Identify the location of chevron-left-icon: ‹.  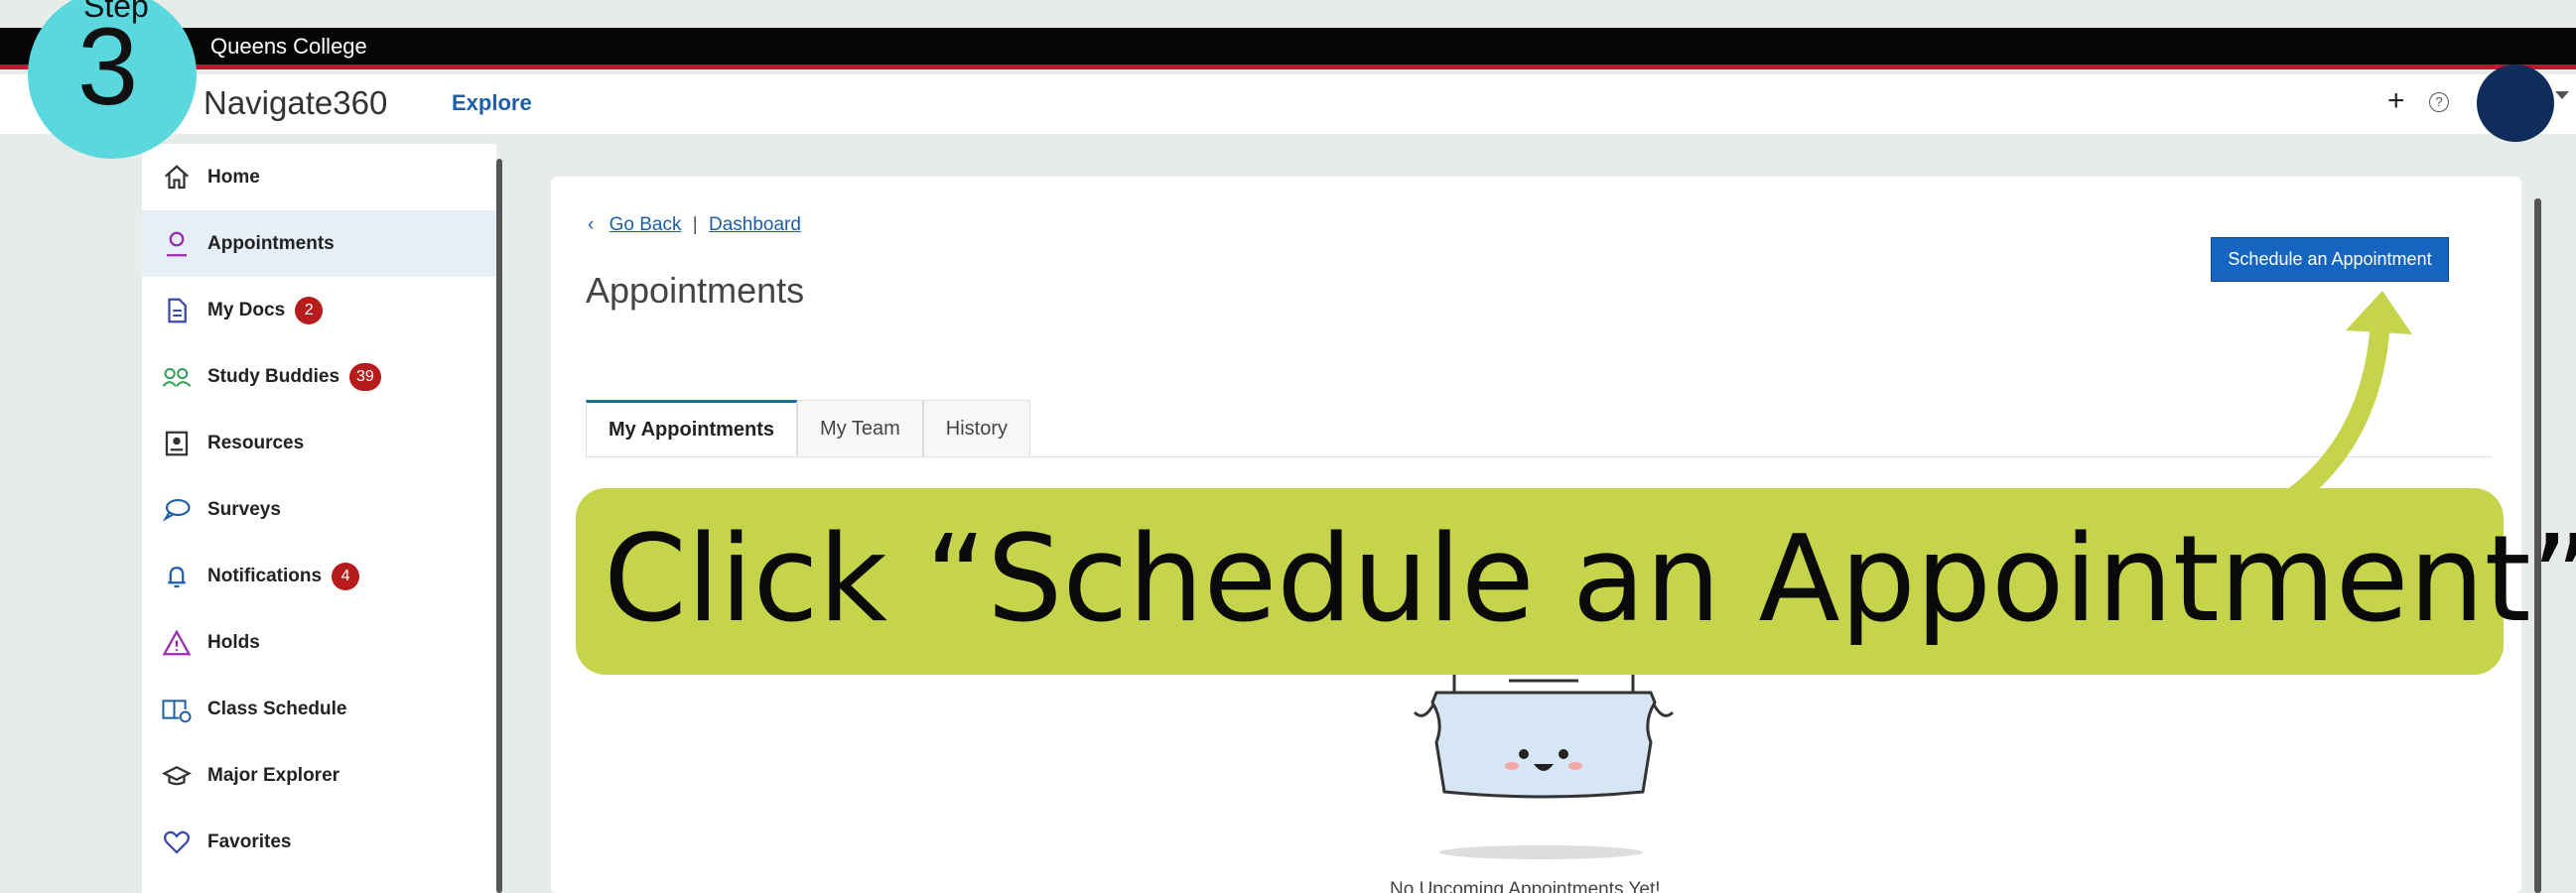
(591, 224).